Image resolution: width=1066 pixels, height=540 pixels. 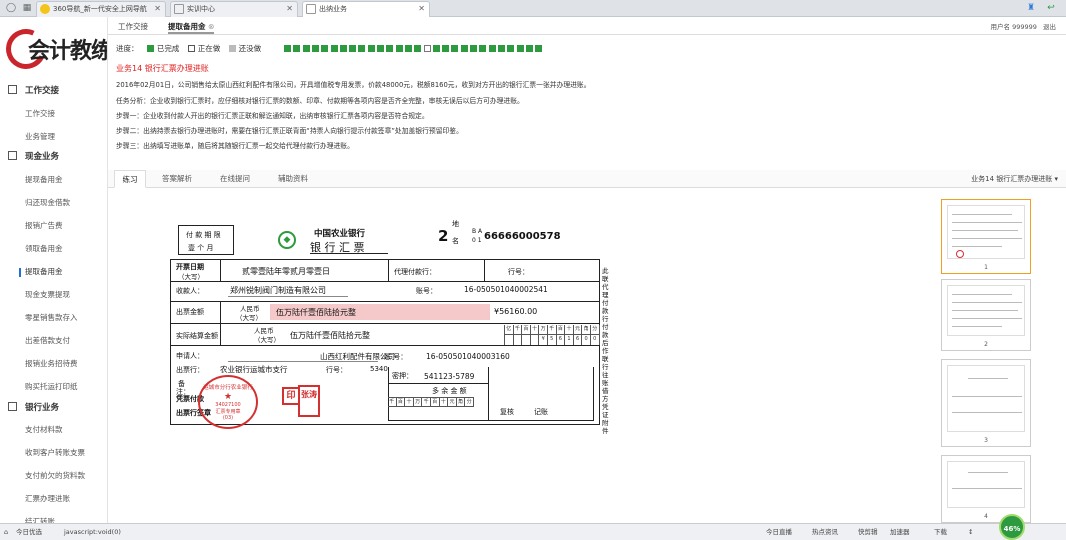 What do you see at coordinates (586, 340) in the screenshot?
I see `settle-digit-cell: 0` at bounding box center [586, 340].